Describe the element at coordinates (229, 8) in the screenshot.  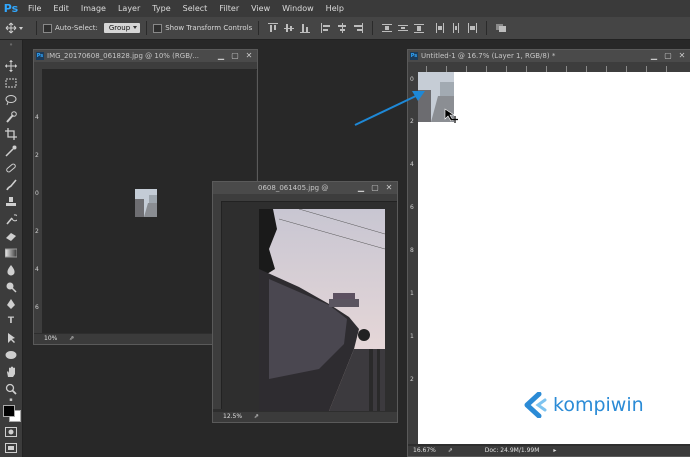
I see `menu-filter: Filter` at that location.